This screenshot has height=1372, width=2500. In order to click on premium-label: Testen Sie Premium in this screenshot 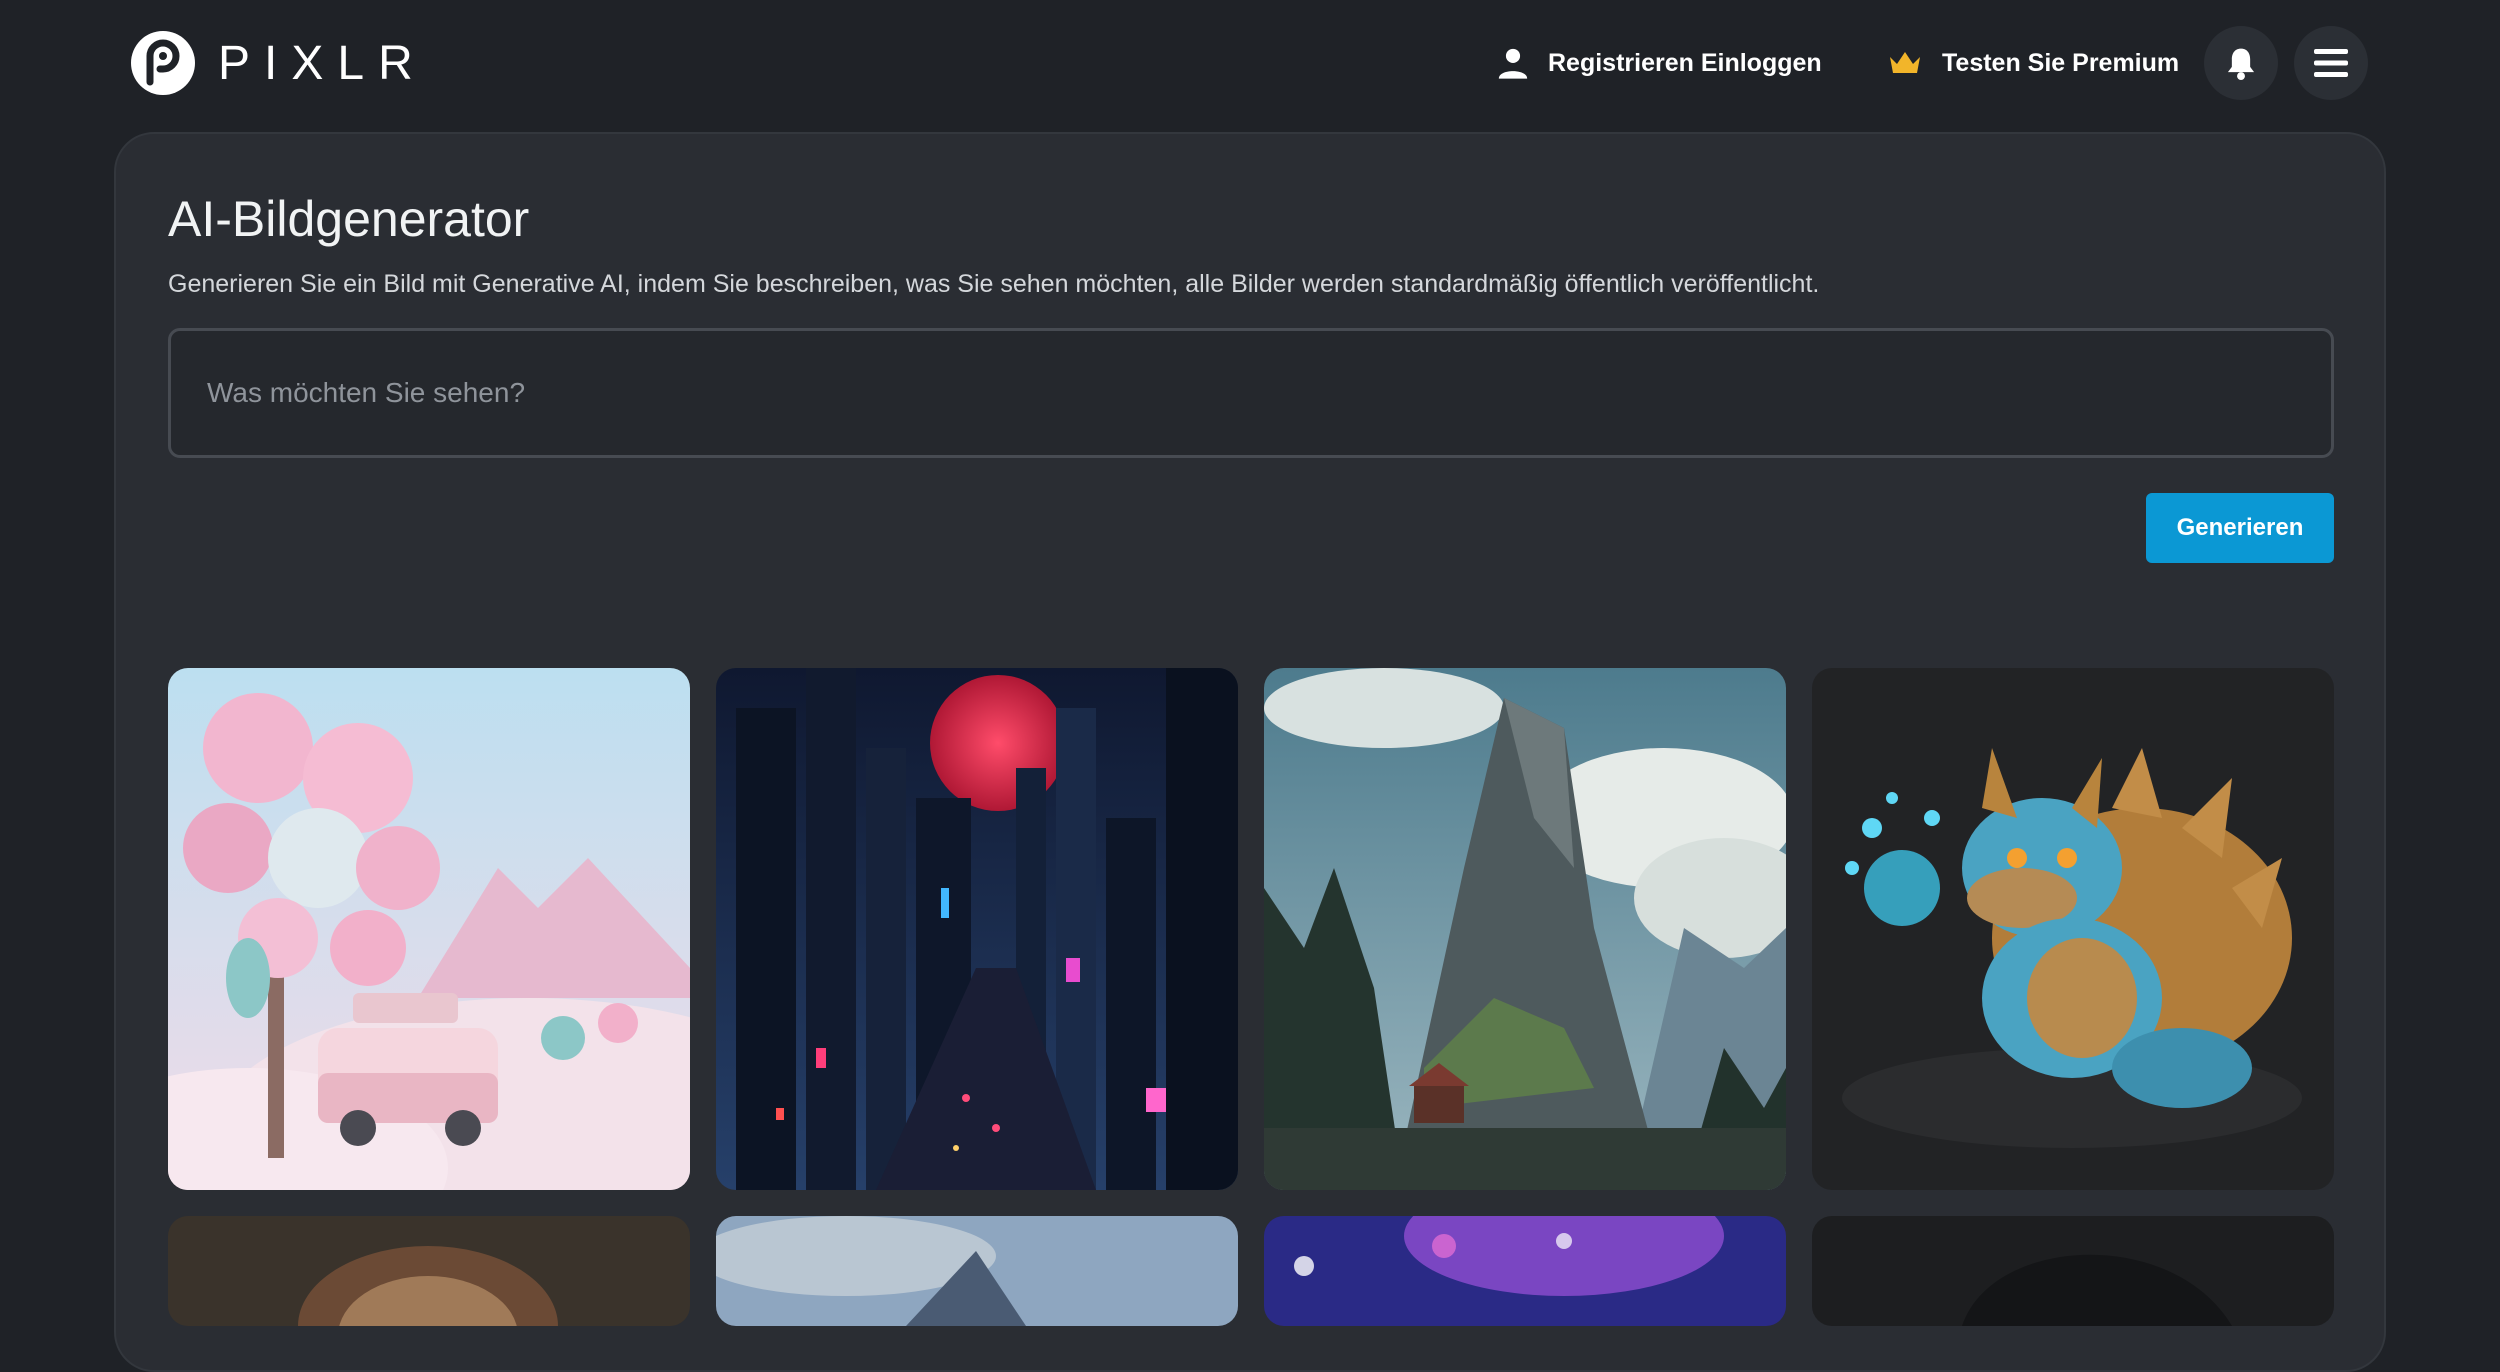, I will do `click(2061, 62)`.